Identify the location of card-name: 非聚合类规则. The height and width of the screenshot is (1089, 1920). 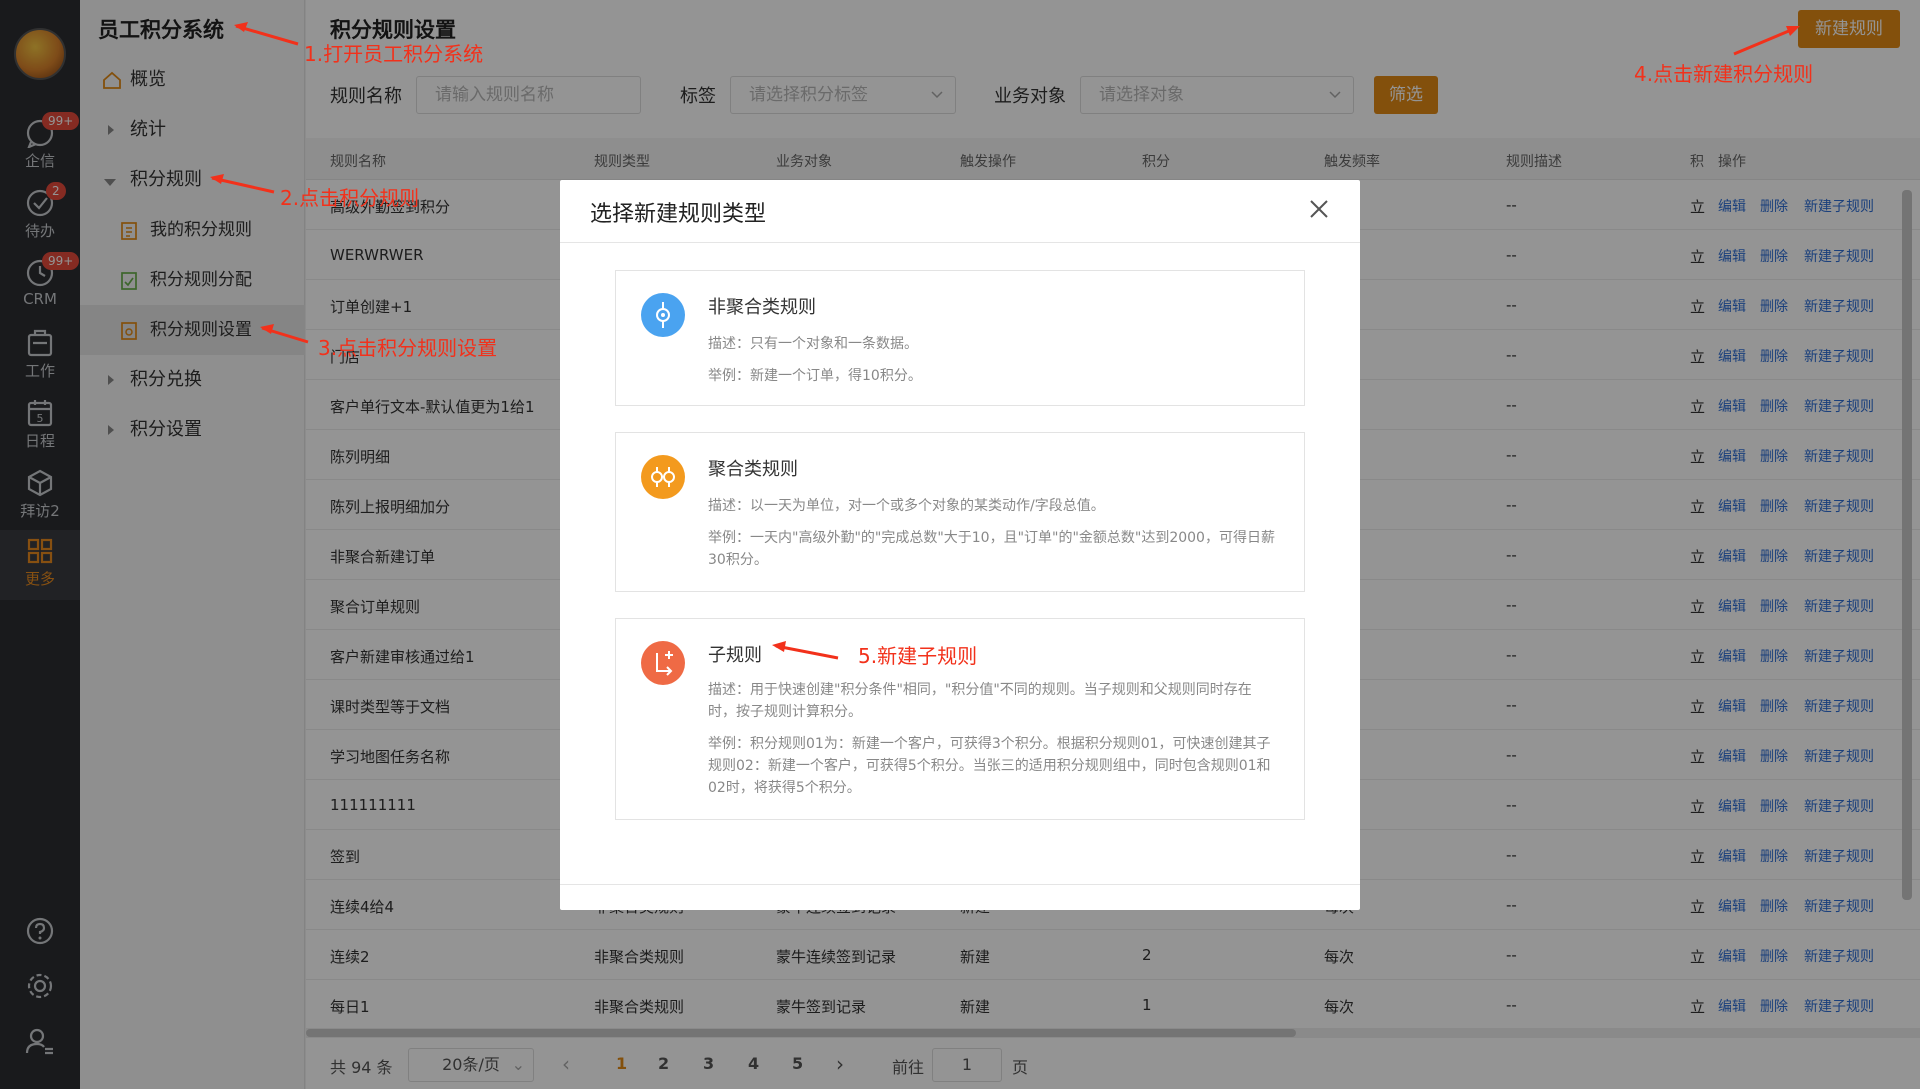
(762, 307).